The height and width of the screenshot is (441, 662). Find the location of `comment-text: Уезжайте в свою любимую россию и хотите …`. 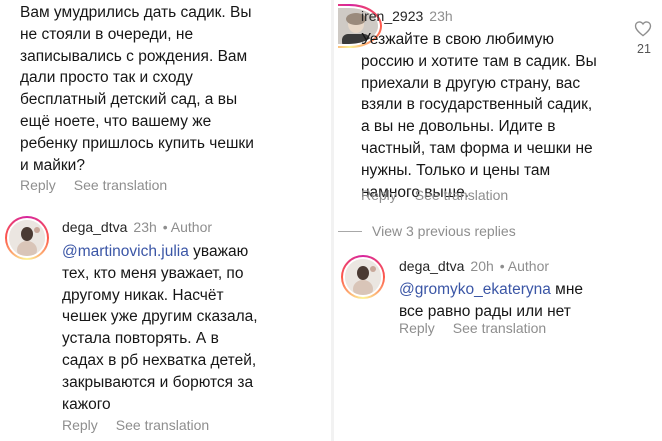

comment-text: Уезжайте в свою любимую россию и хотите … is located at coordinates (479, 116).